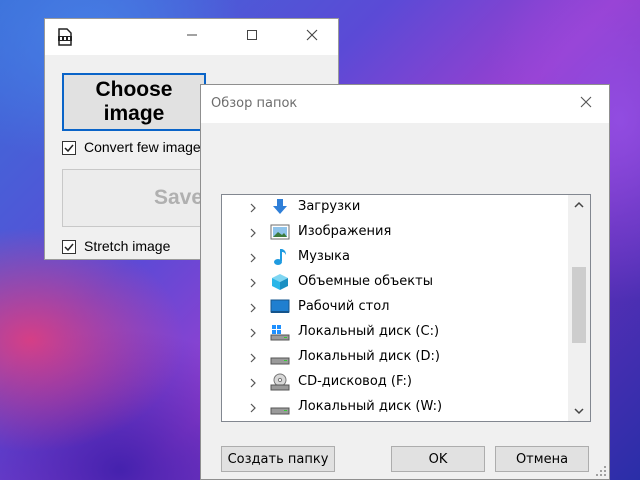  What do you see at coordinates (542, 459) in the screenshot?
I see `cancel-button: Отмена` at bounding box center [542, 459].